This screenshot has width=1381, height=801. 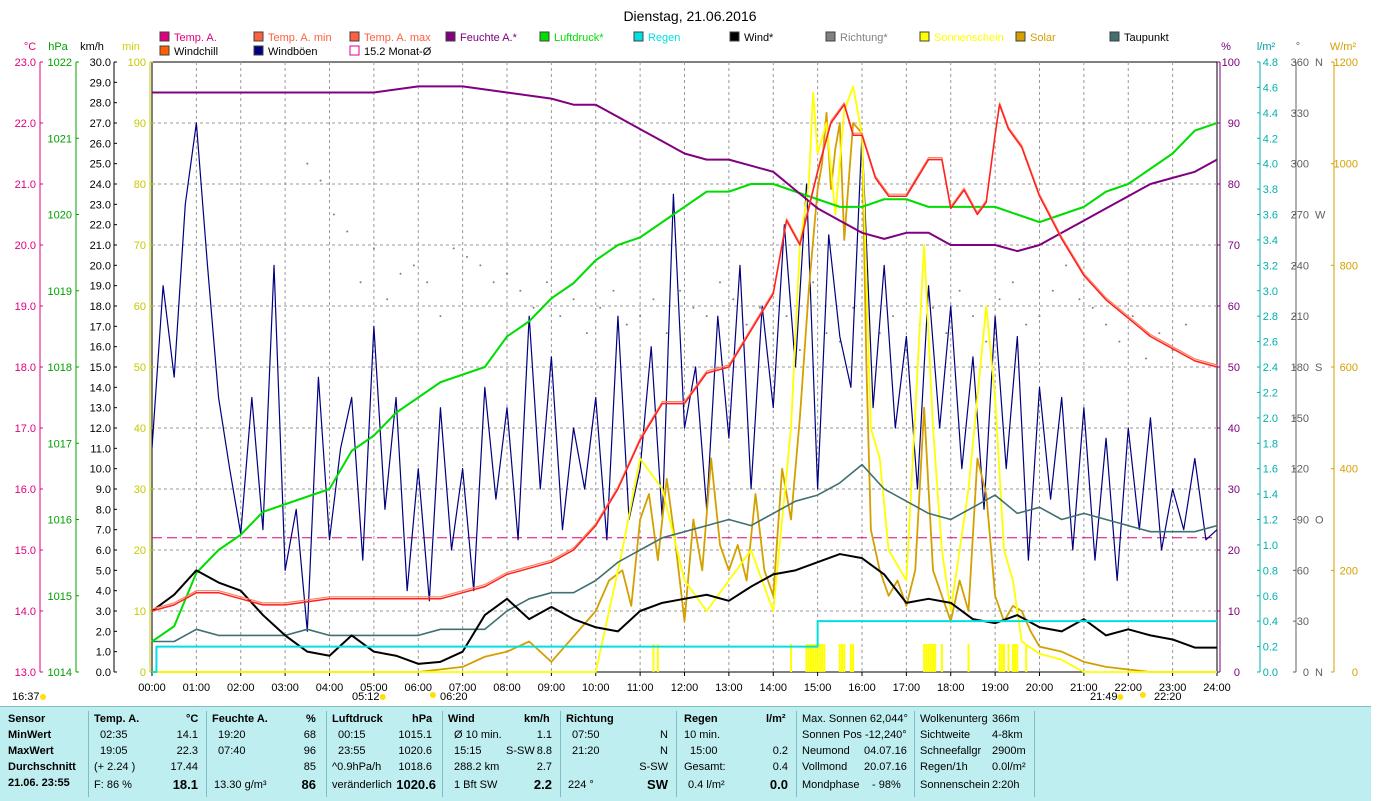 I want to click on axis-tick-label: 18.0, so click(x=100, y=307).